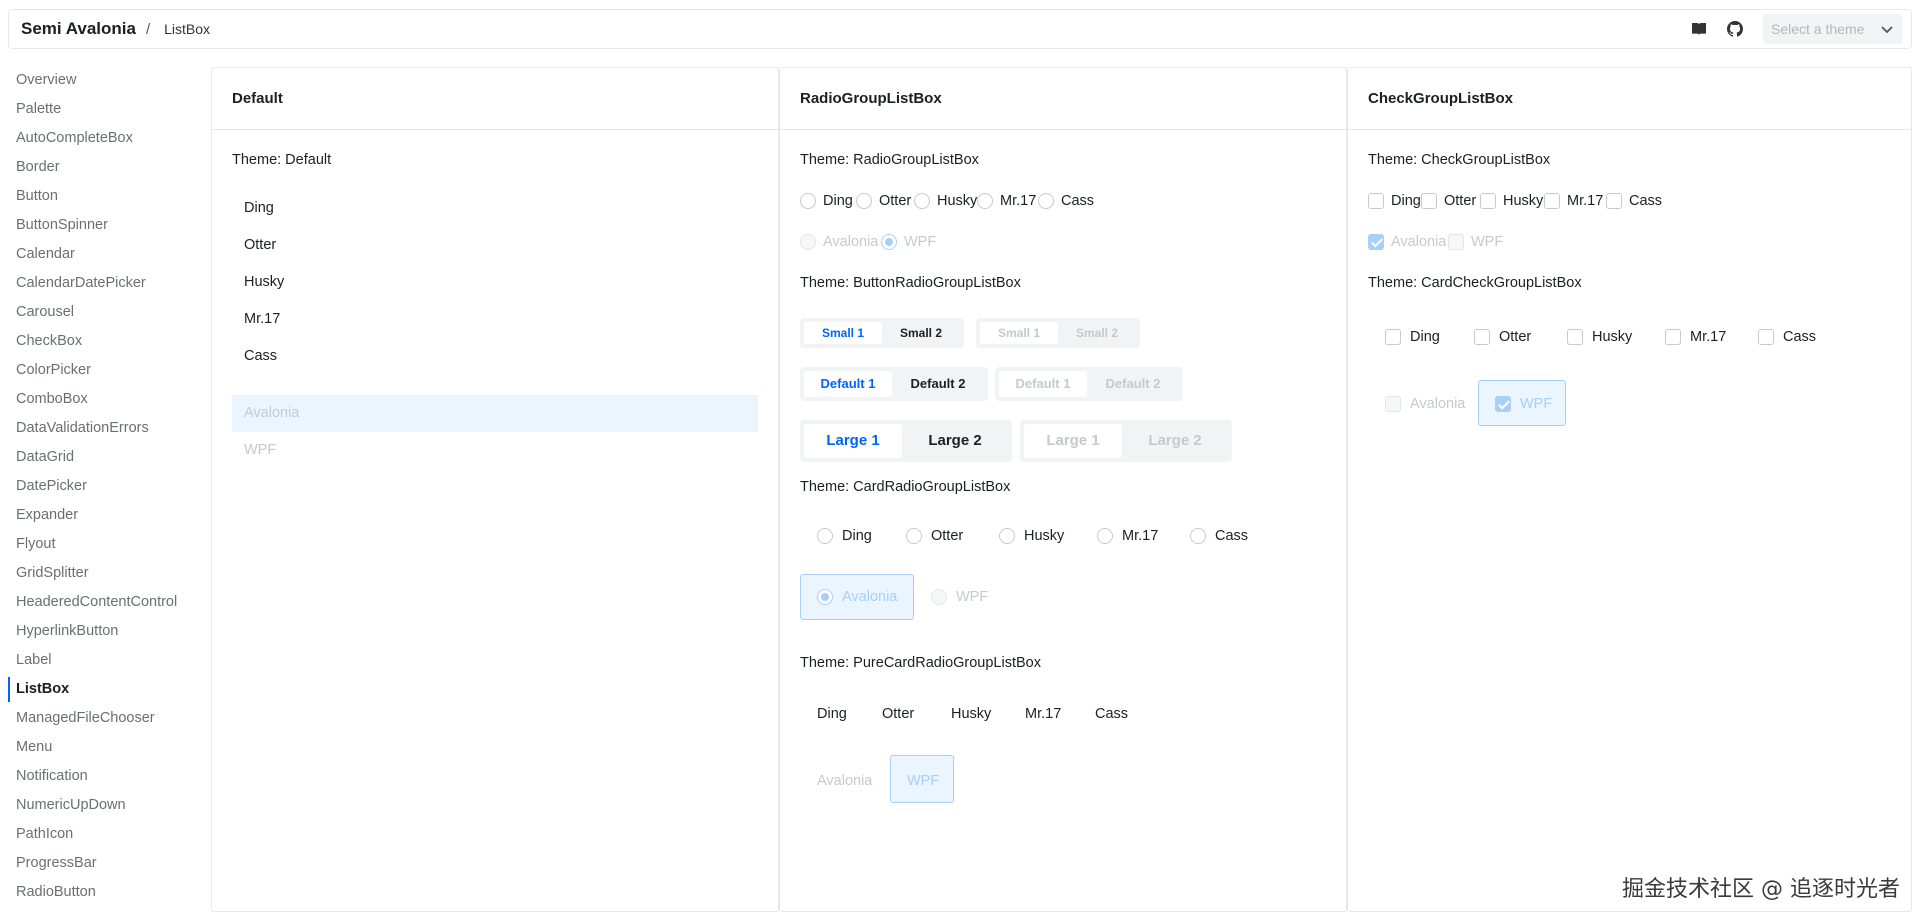 The width and height of the screenshot is (1920, 919). What do you see at coordinates (1111, 714) in the screenshot?
I see `pure-card-option: Cass` at bounding box center [1111, 714].